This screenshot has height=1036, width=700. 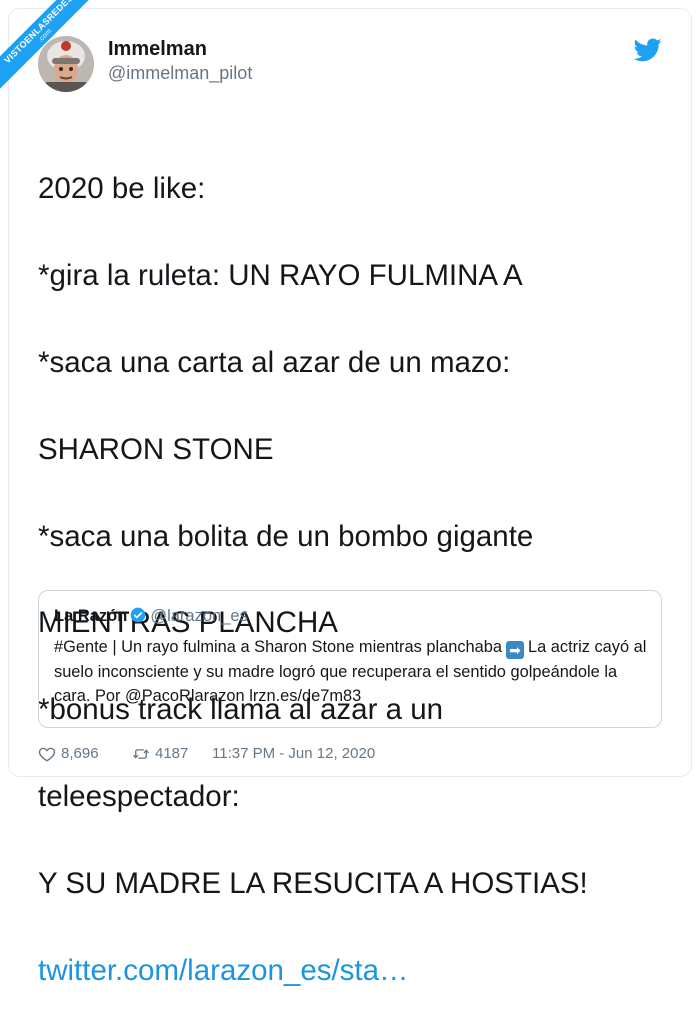 I want to click on quoted-tweet-header: La Razón @larazon_es, so click(x=151, y=616).